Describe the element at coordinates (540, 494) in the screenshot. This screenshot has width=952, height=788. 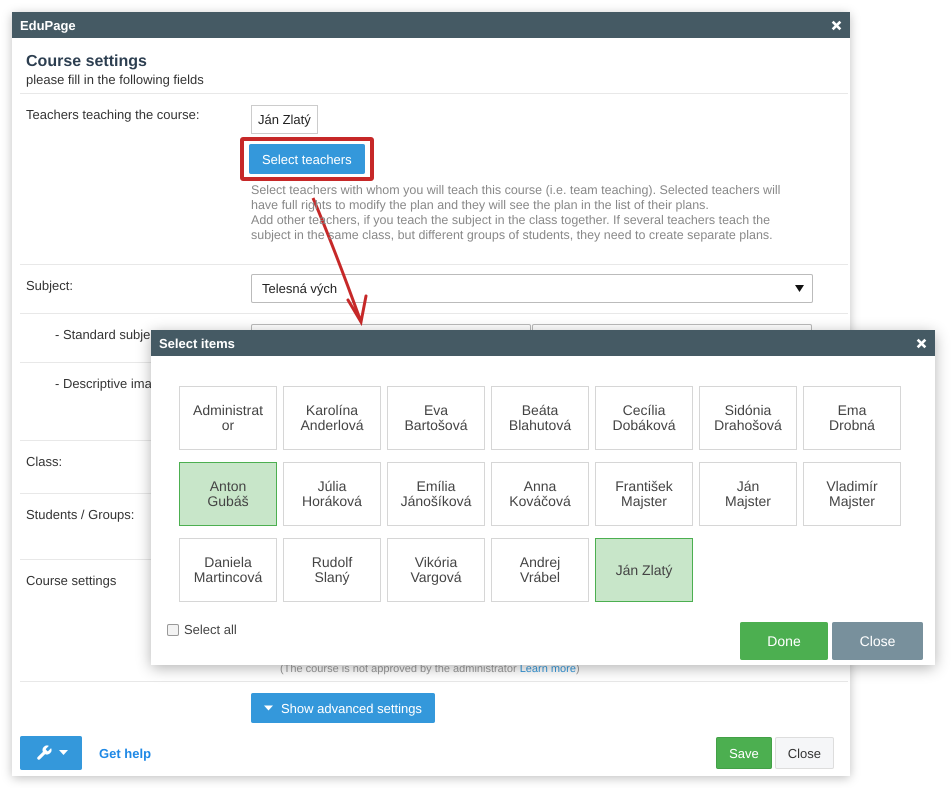
I see `teacher-tile: Anna Kováčová` at that location.